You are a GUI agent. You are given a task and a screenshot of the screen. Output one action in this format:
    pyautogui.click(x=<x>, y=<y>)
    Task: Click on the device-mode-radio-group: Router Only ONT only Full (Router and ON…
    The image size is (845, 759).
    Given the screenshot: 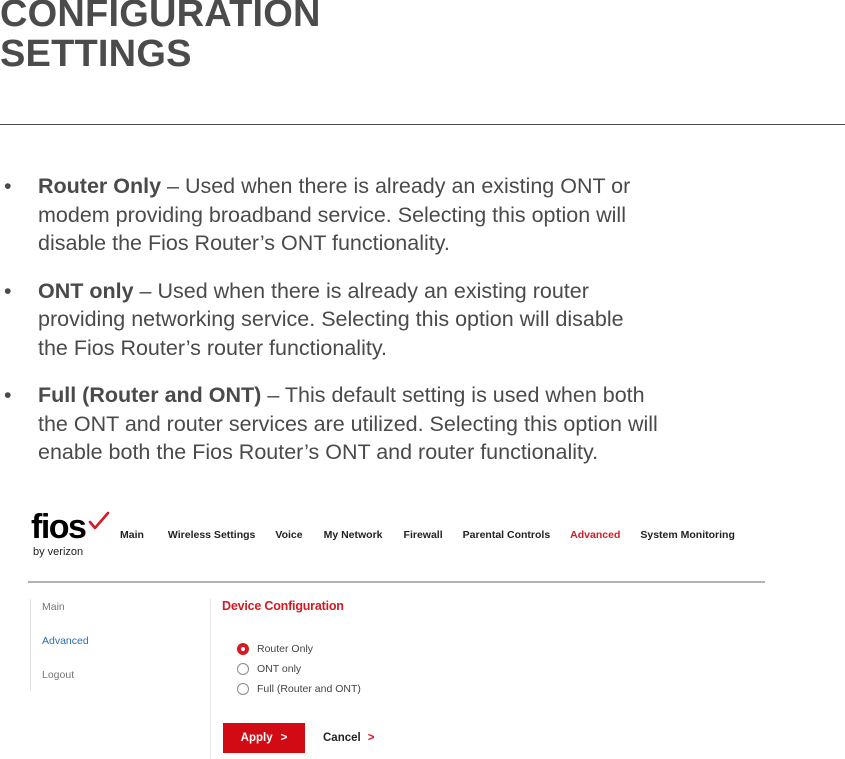 What is the action you would take?
    pyautogui.click(x=299, y=669)
    